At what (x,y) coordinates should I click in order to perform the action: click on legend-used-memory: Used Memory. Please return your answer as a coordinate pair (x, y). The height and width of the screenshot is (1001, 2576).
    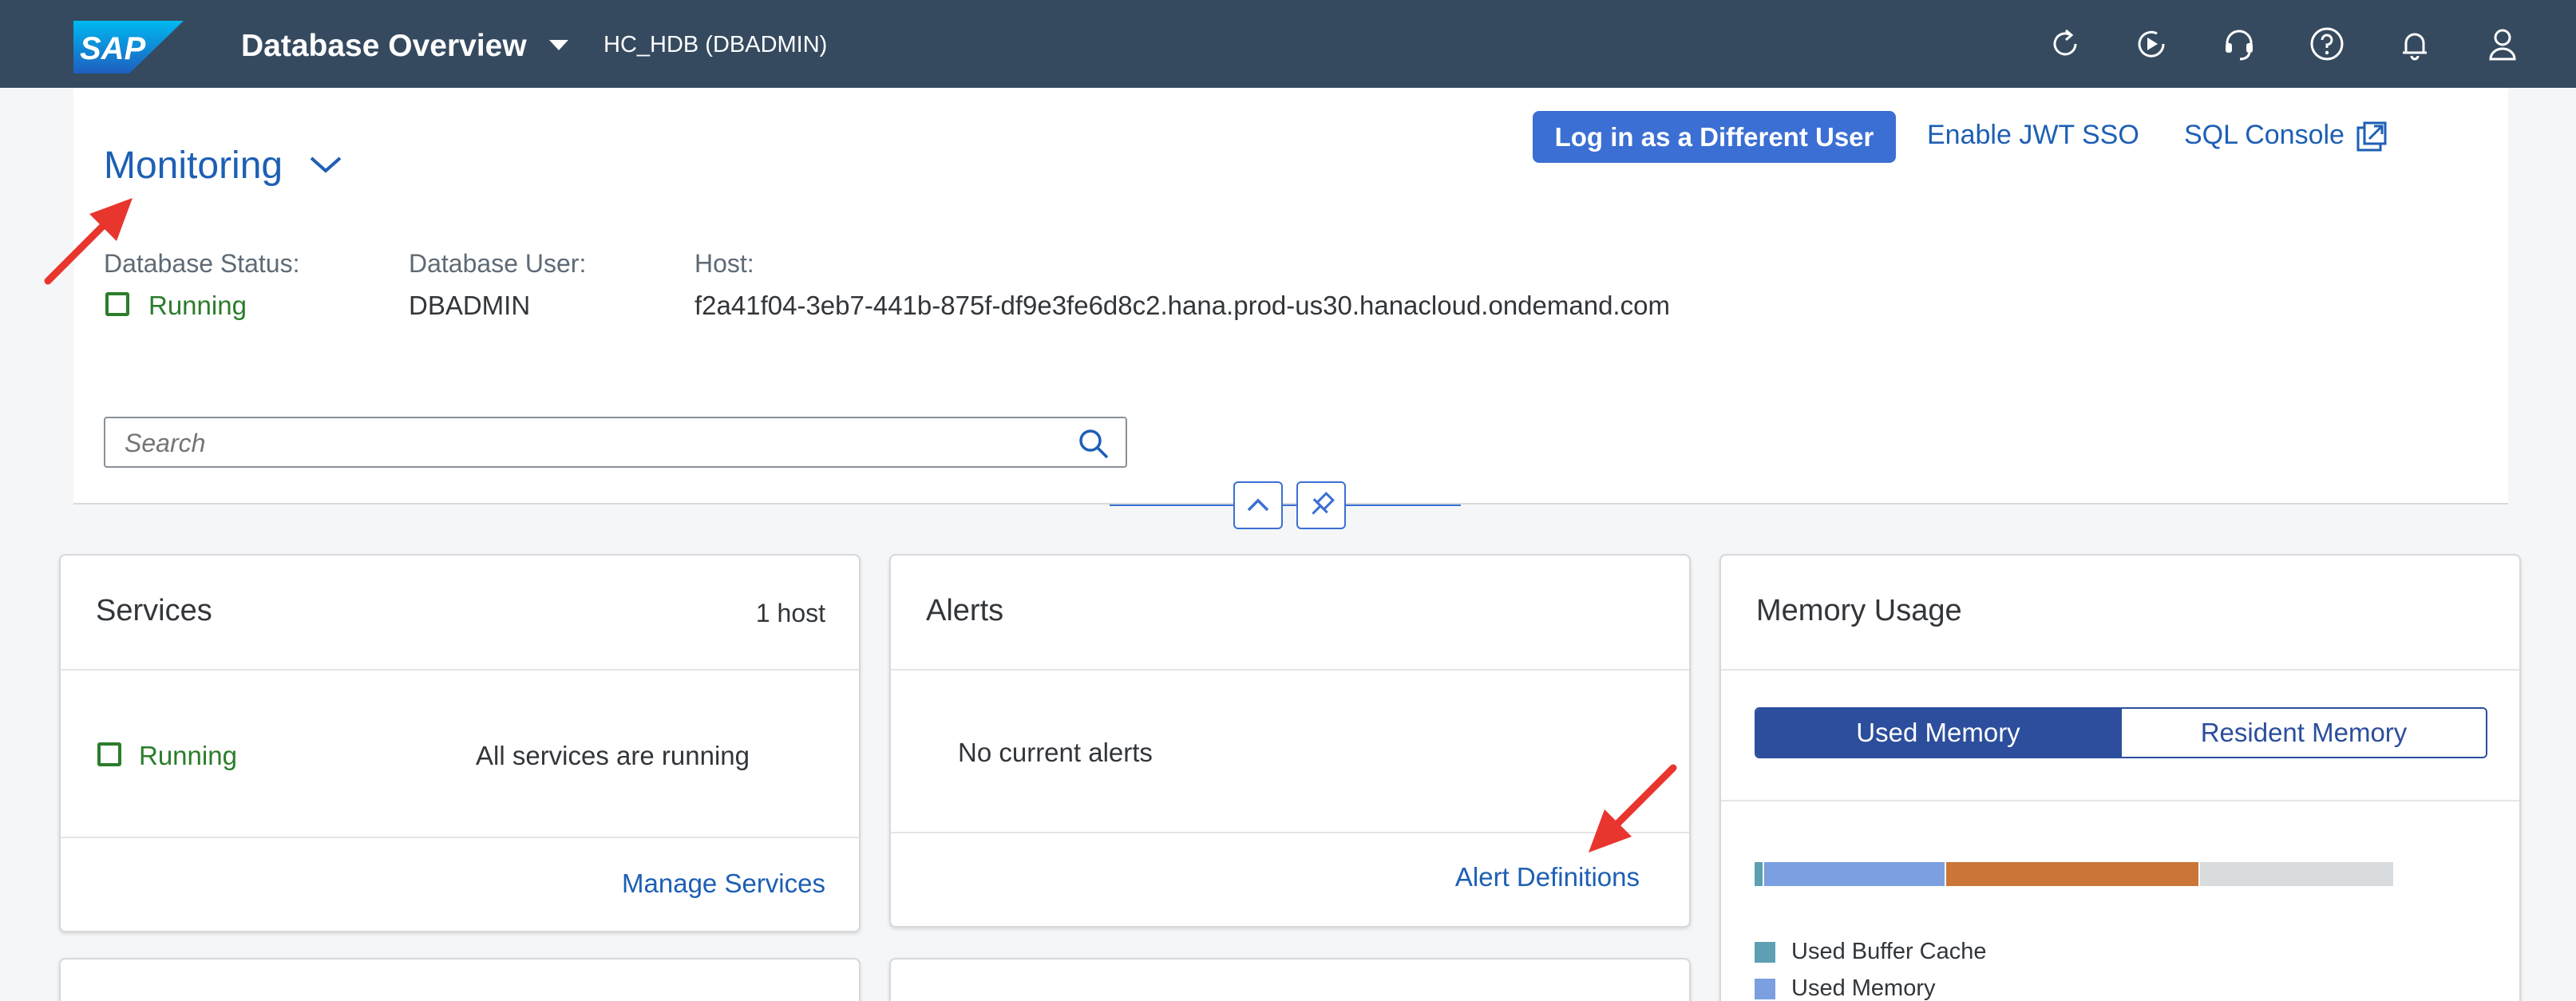
    Looking at the image, I should click on (1864, 988).